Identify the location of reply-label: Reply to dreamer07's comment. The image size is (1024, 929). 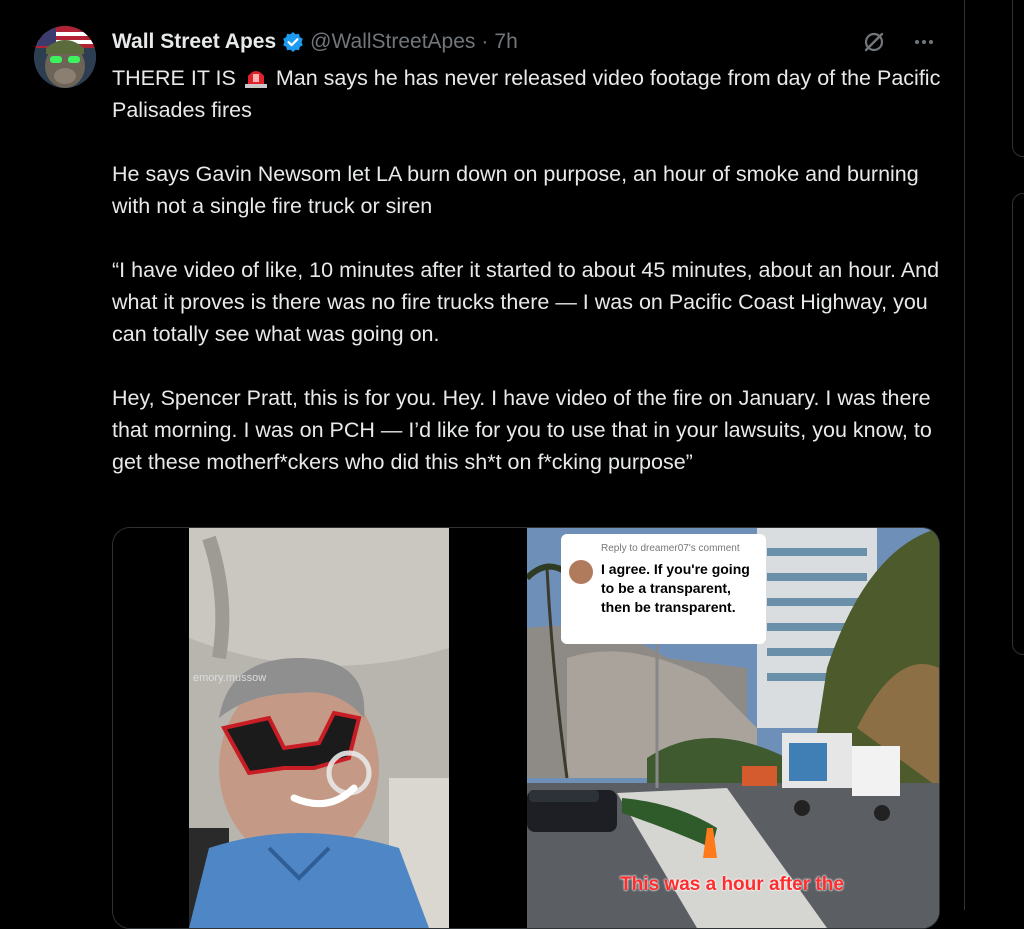
(670, 548).